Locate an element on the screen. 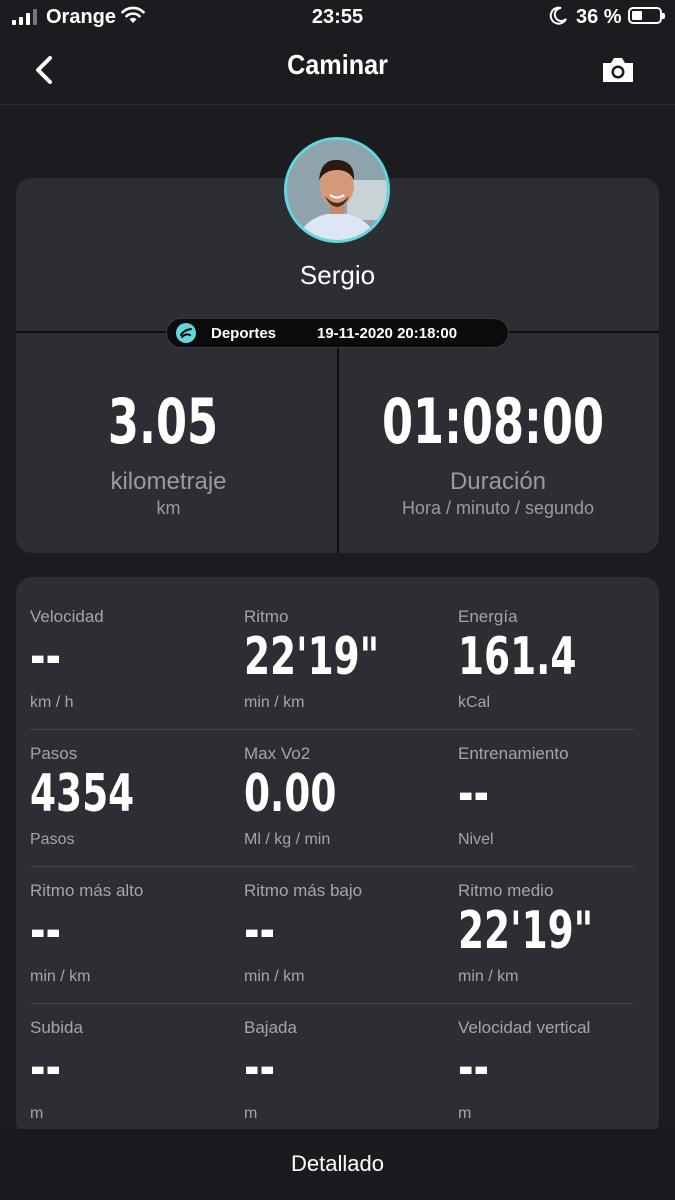 Image resolution: width=675 pixels, height=1200 pixels. stat-title: Velocidad vertical is located at coordinates (524, 1027).